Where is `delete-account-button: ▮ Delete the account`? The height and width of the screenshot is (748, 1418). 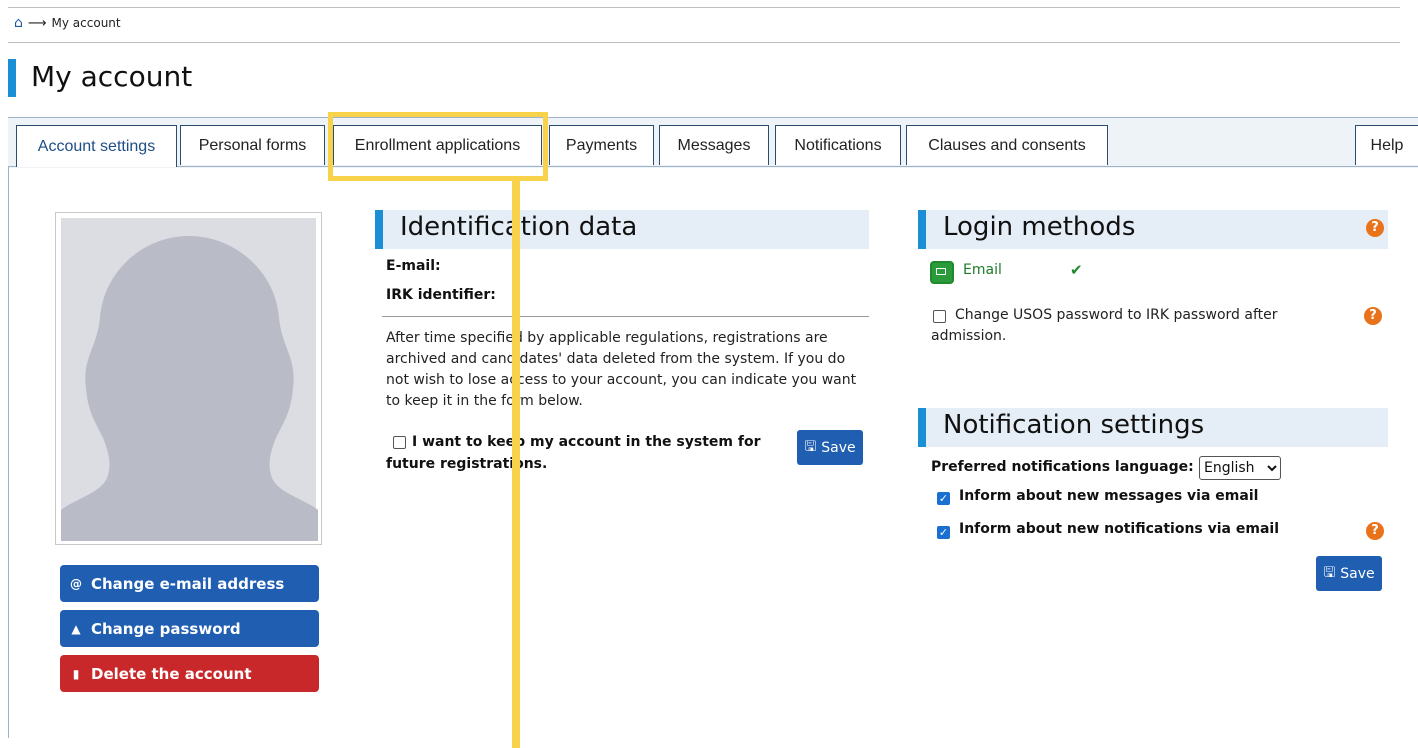 delete-account-button: ▮ Delete the account is located at coordinates (189, 673).